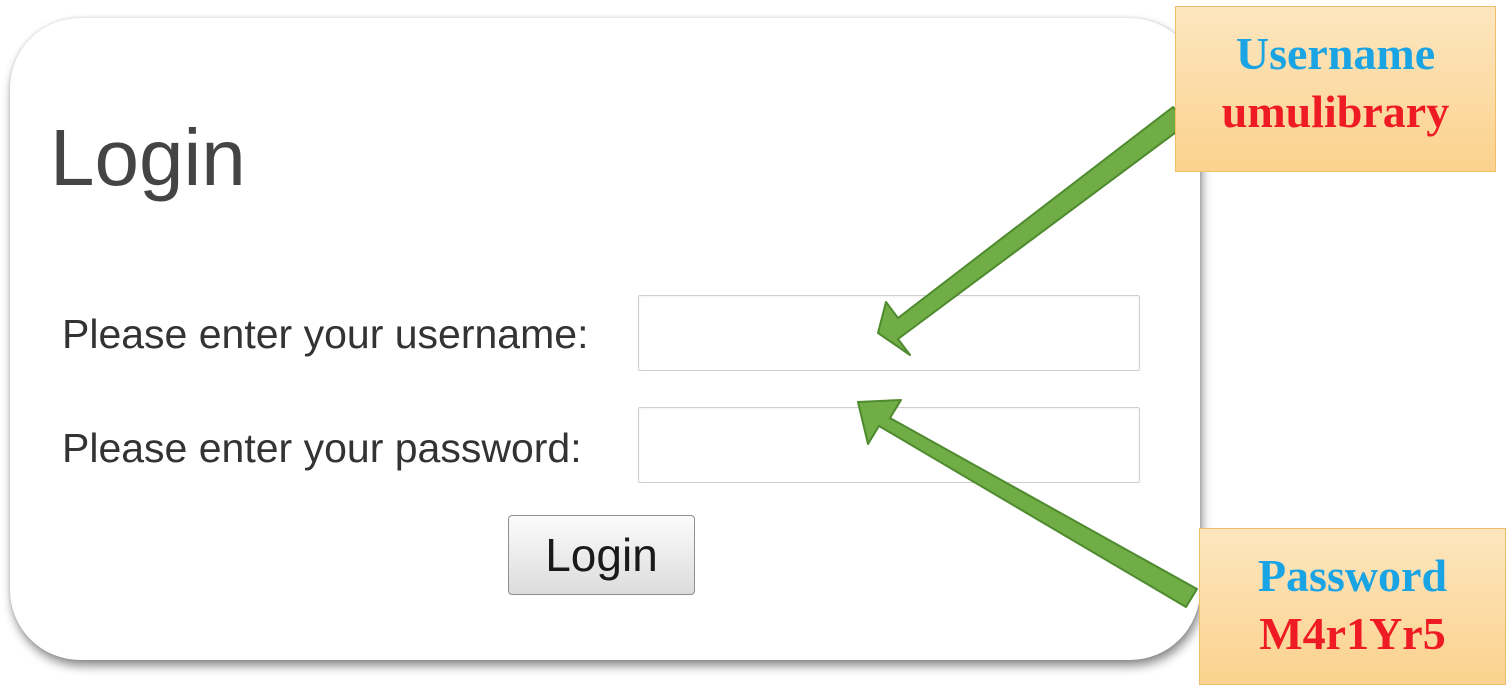 The height and width of the screenshot is (685, 1506). I want to click on login-button: Login, so click(601, 555).